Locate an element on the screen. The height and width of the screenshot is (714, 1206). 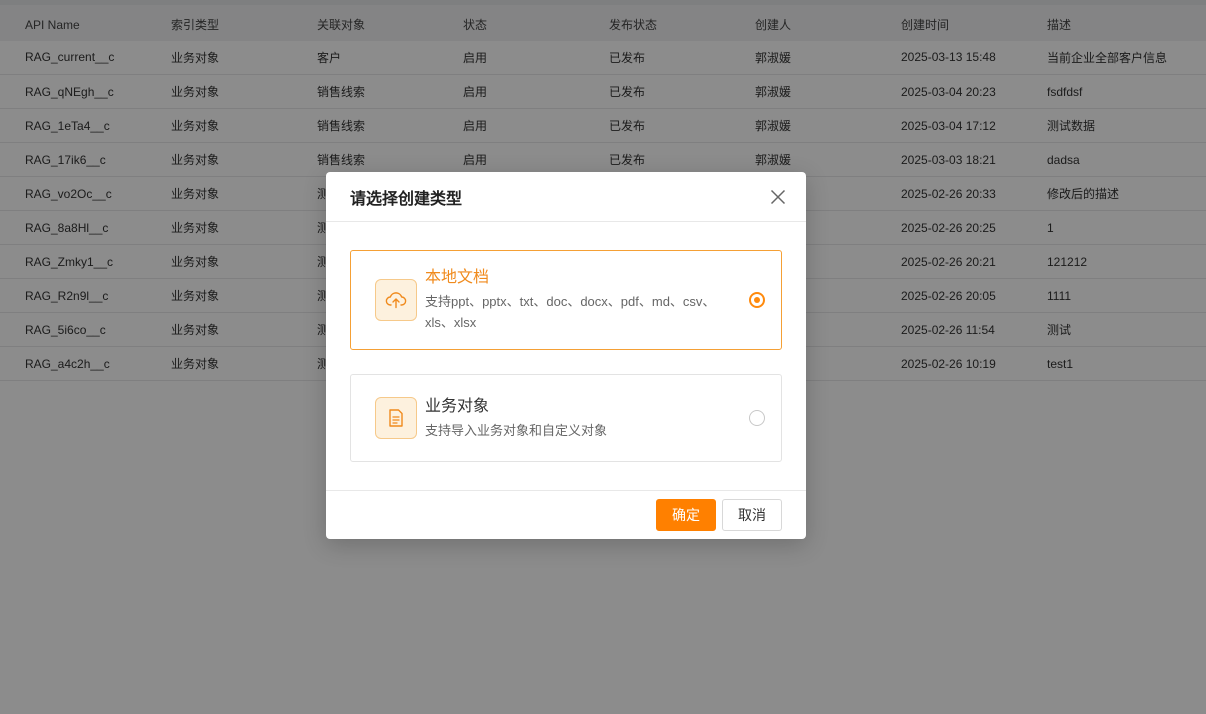
radio-local-document is located at coordinates (757, 300).